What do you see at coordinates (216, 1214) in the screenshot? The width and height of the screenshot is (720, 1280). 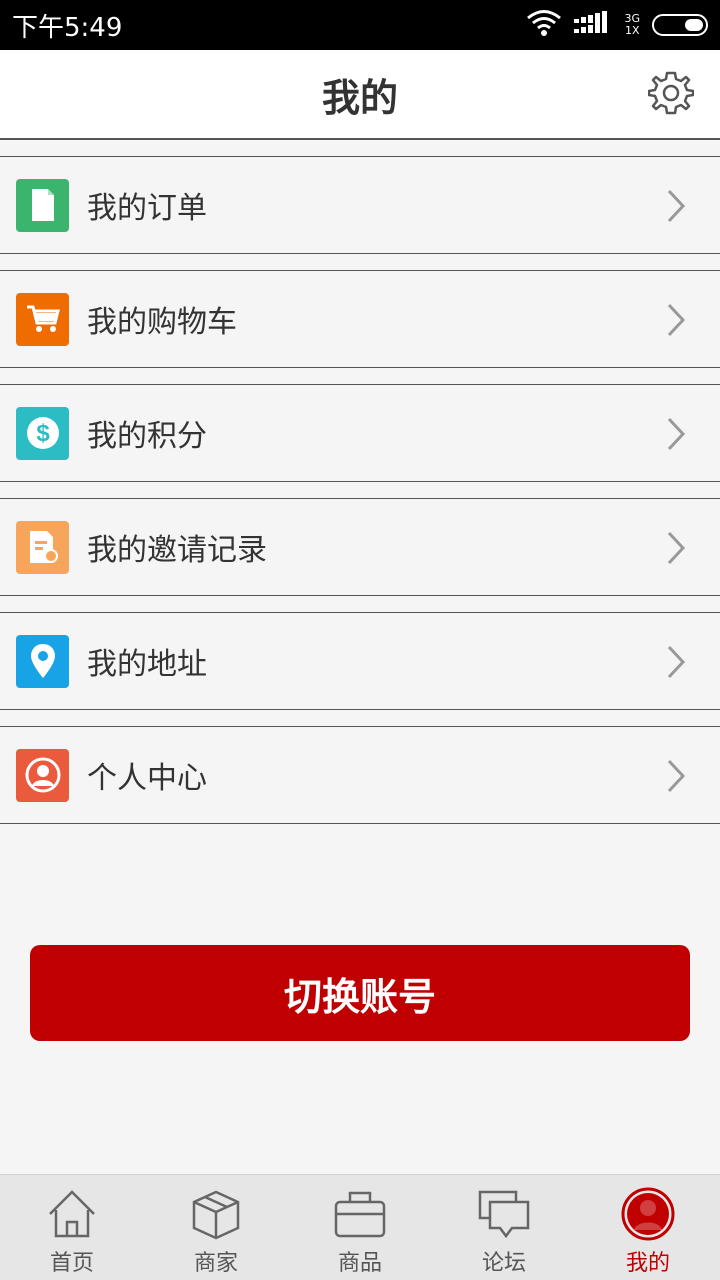 I see `box-icon` at bounding box center [216, 1214].